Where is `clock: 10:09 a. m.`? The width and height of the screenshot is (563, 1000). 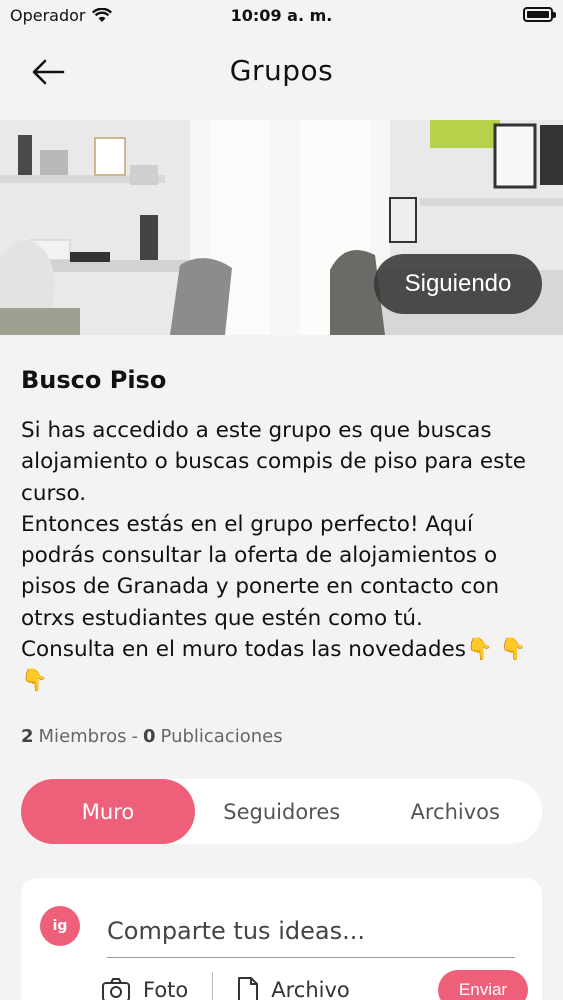 clock: 10:09 a. m. is located at coordinates (281, 15).